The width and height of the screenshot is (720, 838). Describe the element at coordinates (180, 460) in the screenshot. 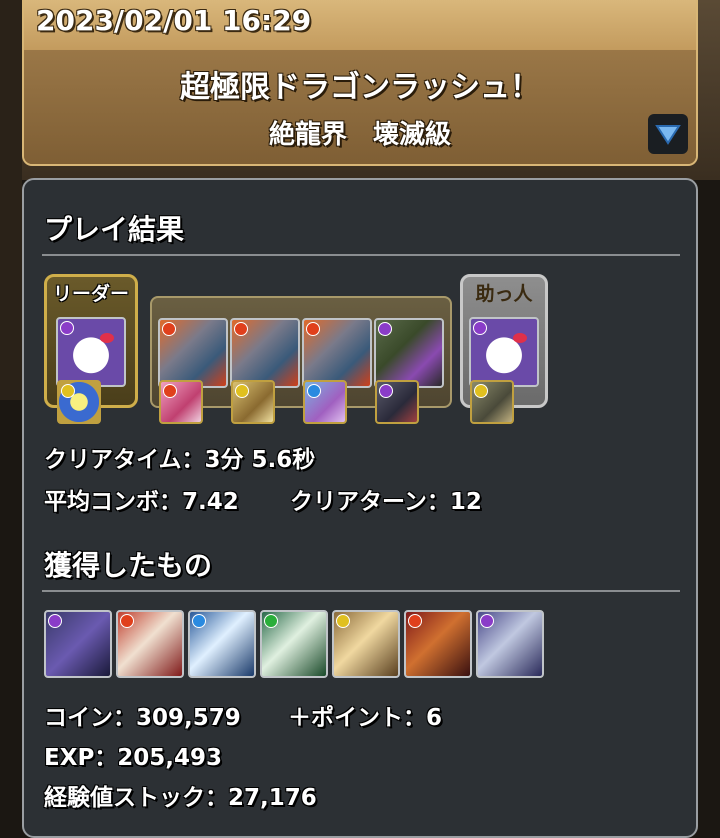

I see `clear-time: クリアタイム：3分 5.6秒` at that location.